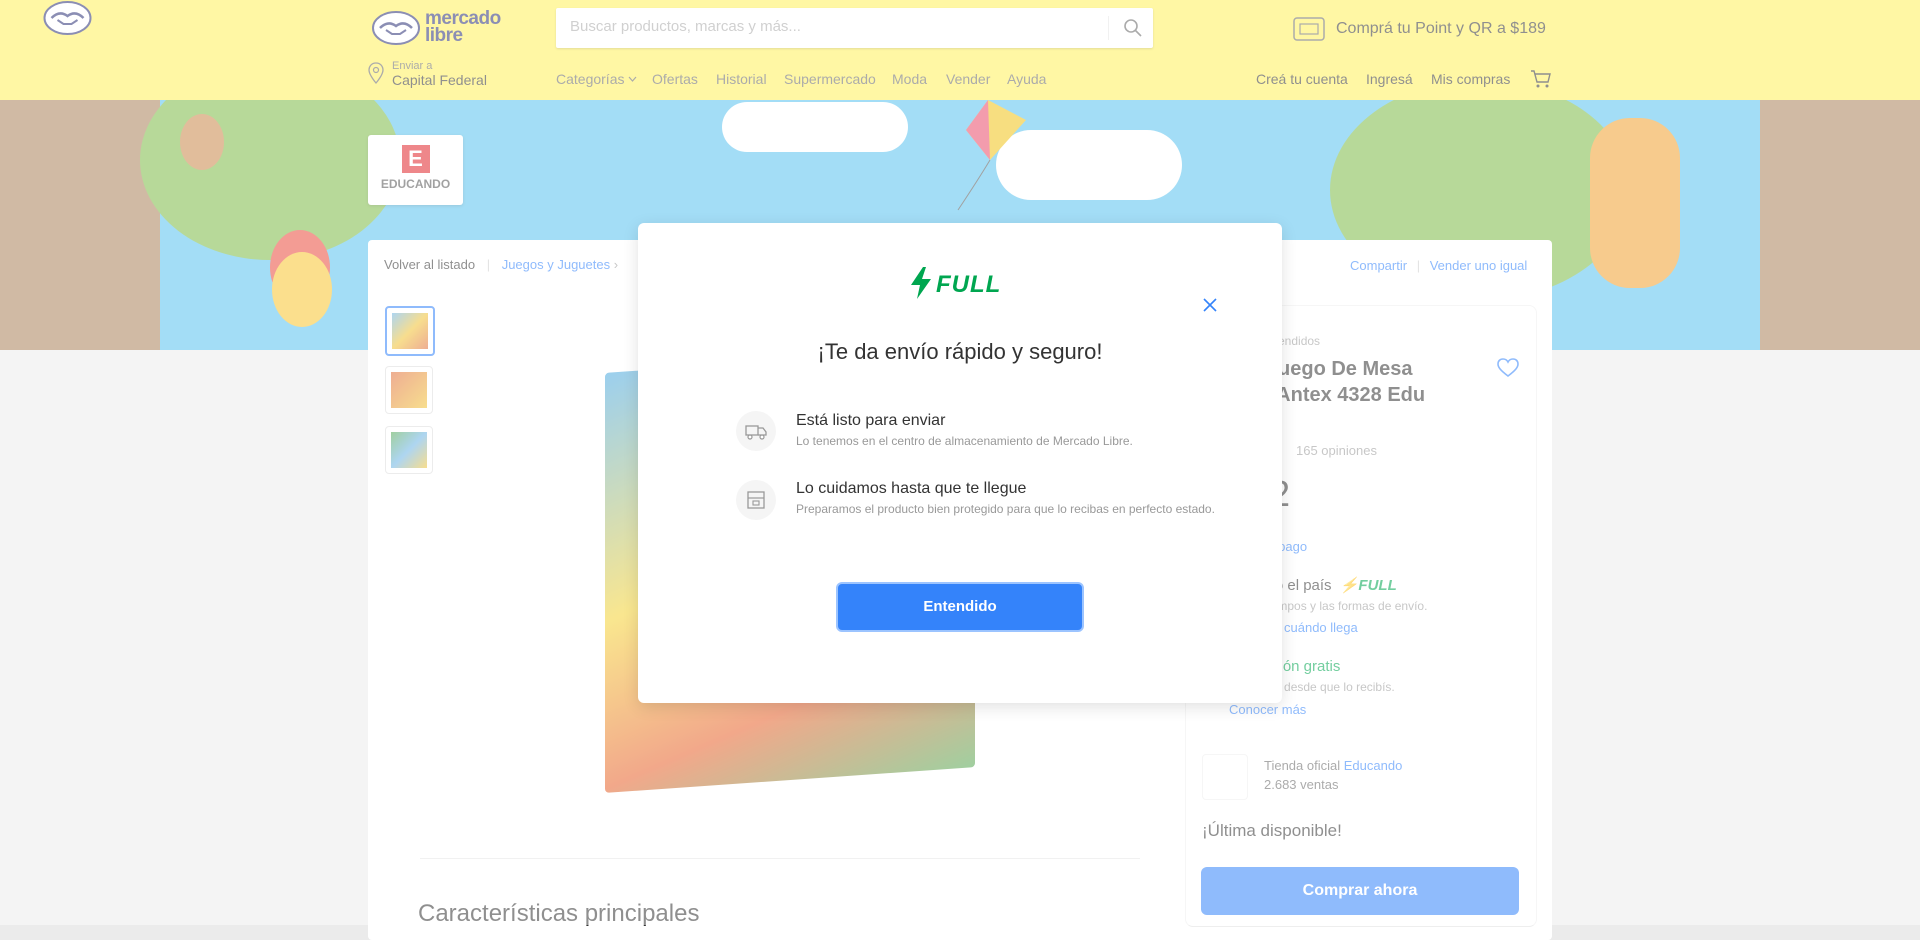  I want to click on truck-icon, so click(756, 431).